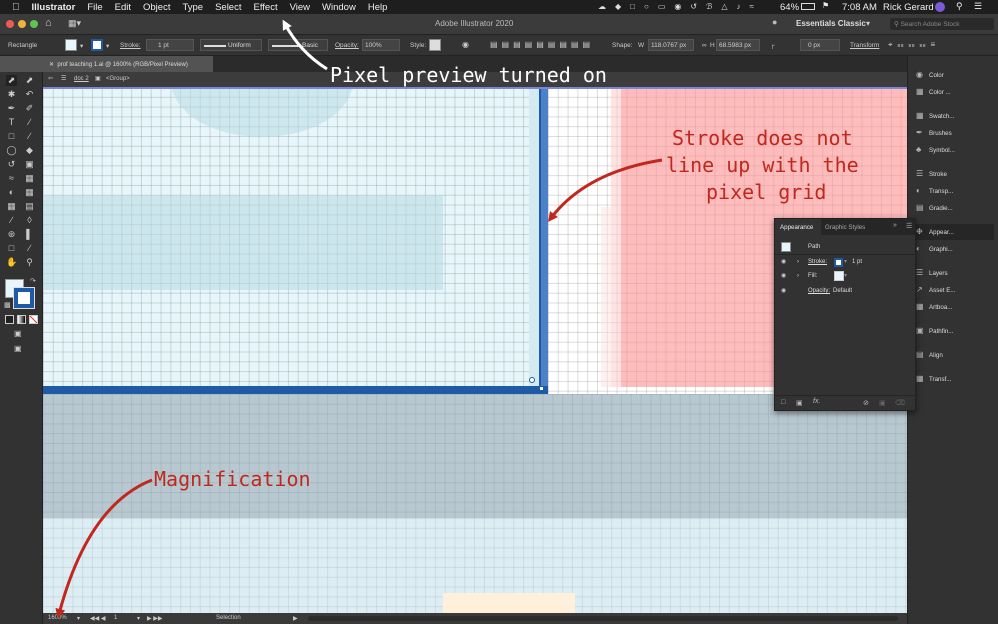  I want to click on breadcrumb-group: <Group>, so click(118, 79).